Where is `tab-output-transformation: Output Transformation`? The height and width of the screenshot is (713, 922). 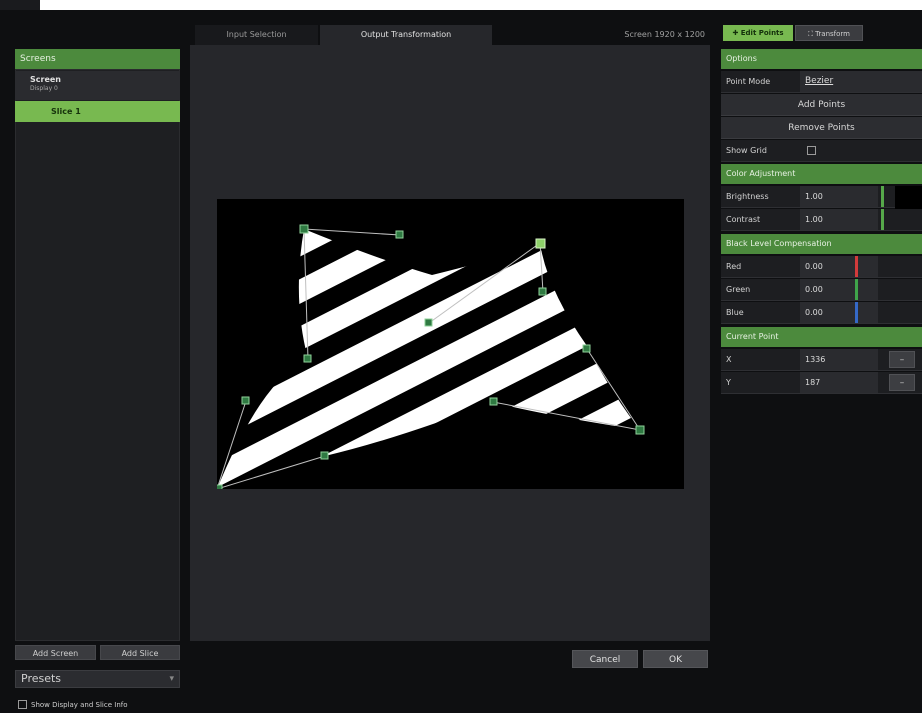 tab-output-transformation: Output Transformation is located at coordinates (406, 35).